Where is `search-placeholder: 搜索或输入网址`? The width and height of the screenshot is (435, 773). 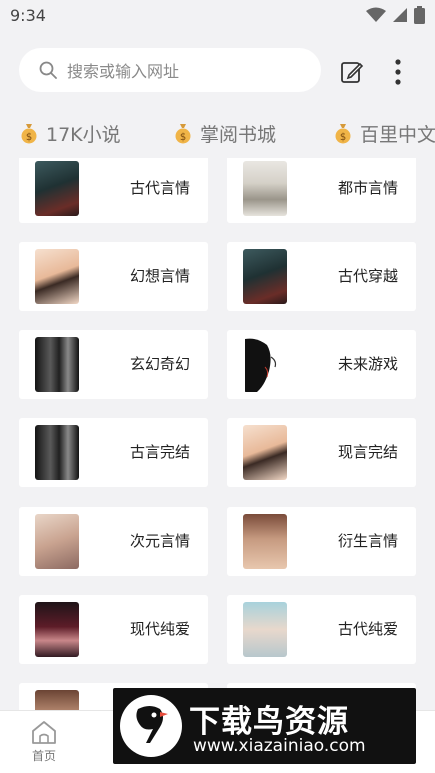 search-placeholder: 搜索或输入网址 is located at coordinates (123, 71).